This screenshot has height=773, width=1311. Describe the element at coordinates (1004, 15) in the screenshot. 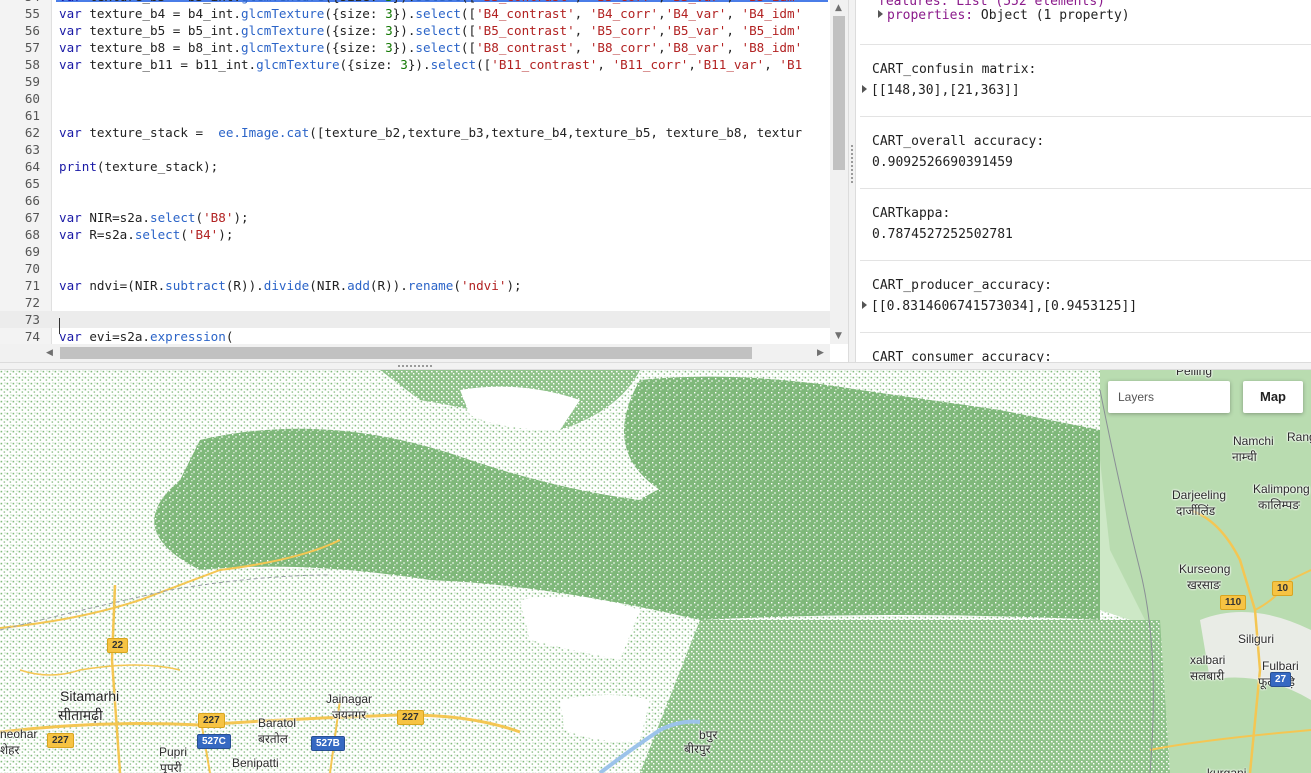

I see `console-properties-row: properties: Object (1 property)` at that location.